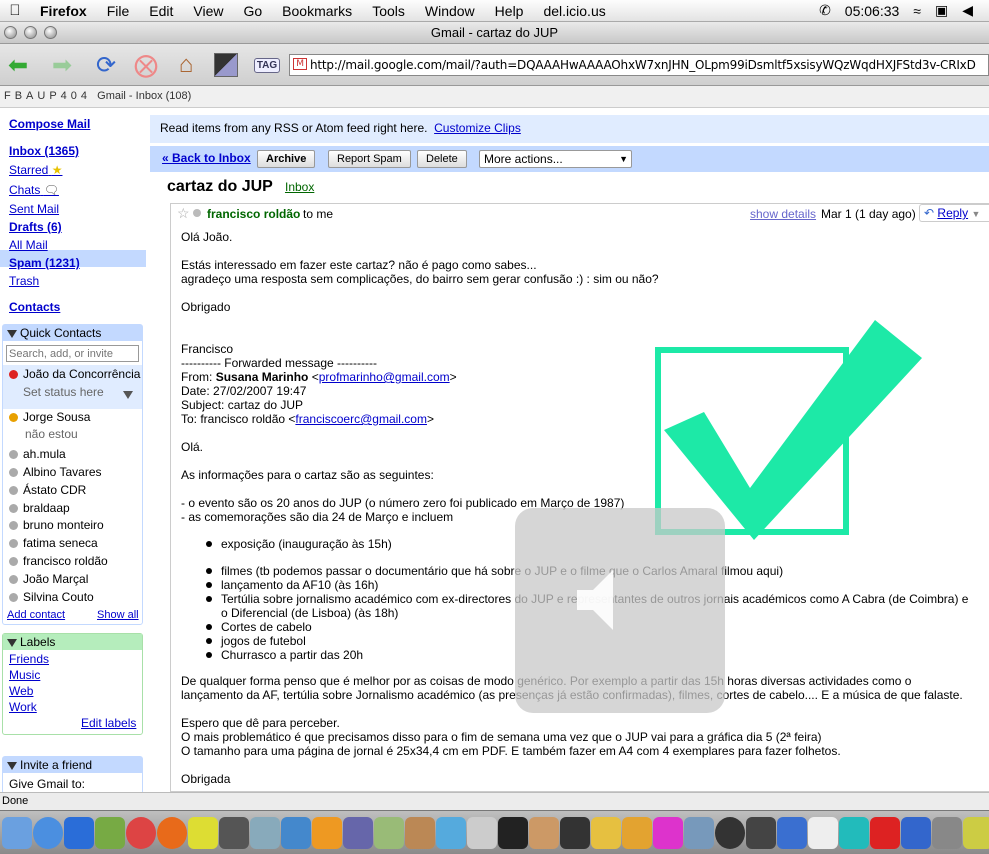 Image resolution: width=989 pixels, height=854 pixels. What do you see at coordinates (48, 832) in the screenshot?
I see `safari-icon` at bounding box center [48, 832].